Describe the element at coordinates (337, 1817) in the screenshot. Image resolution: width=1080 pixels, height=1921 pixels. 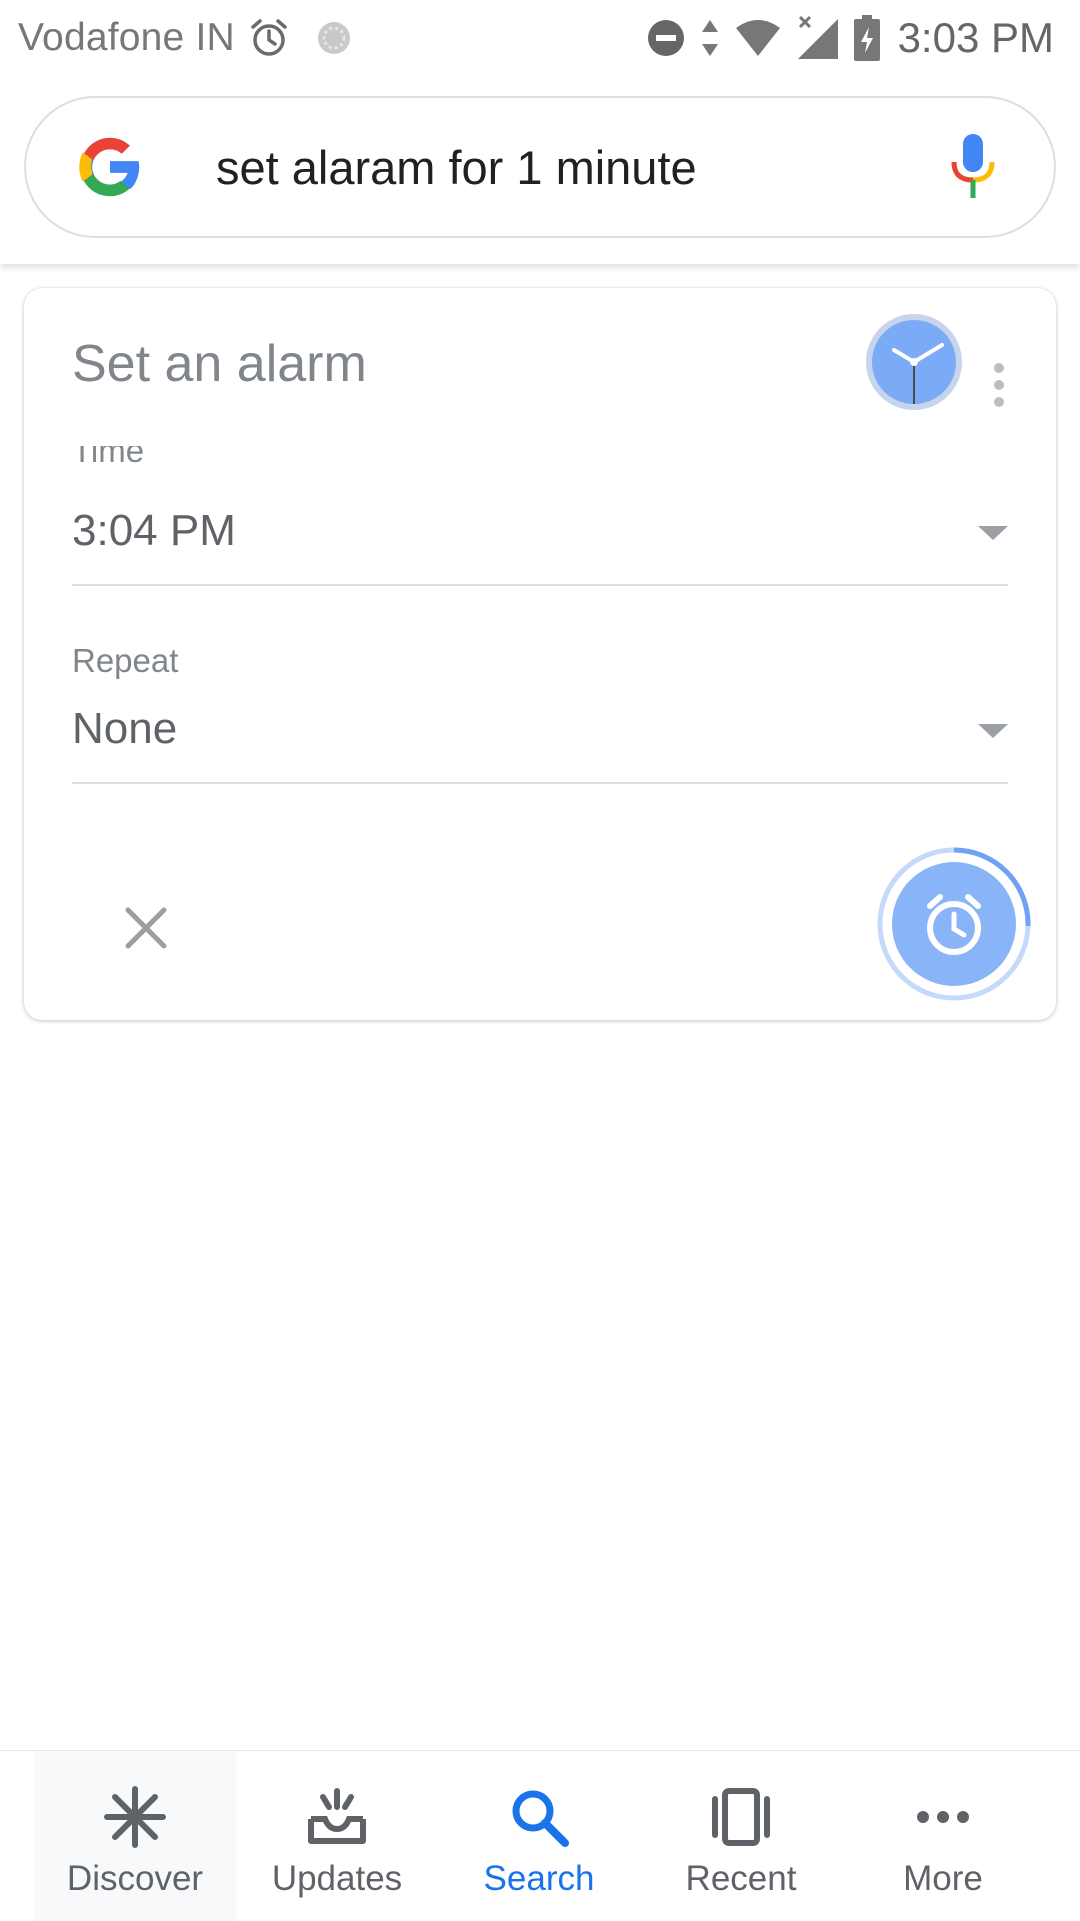
I see `inbox-updates-icon` at that location.